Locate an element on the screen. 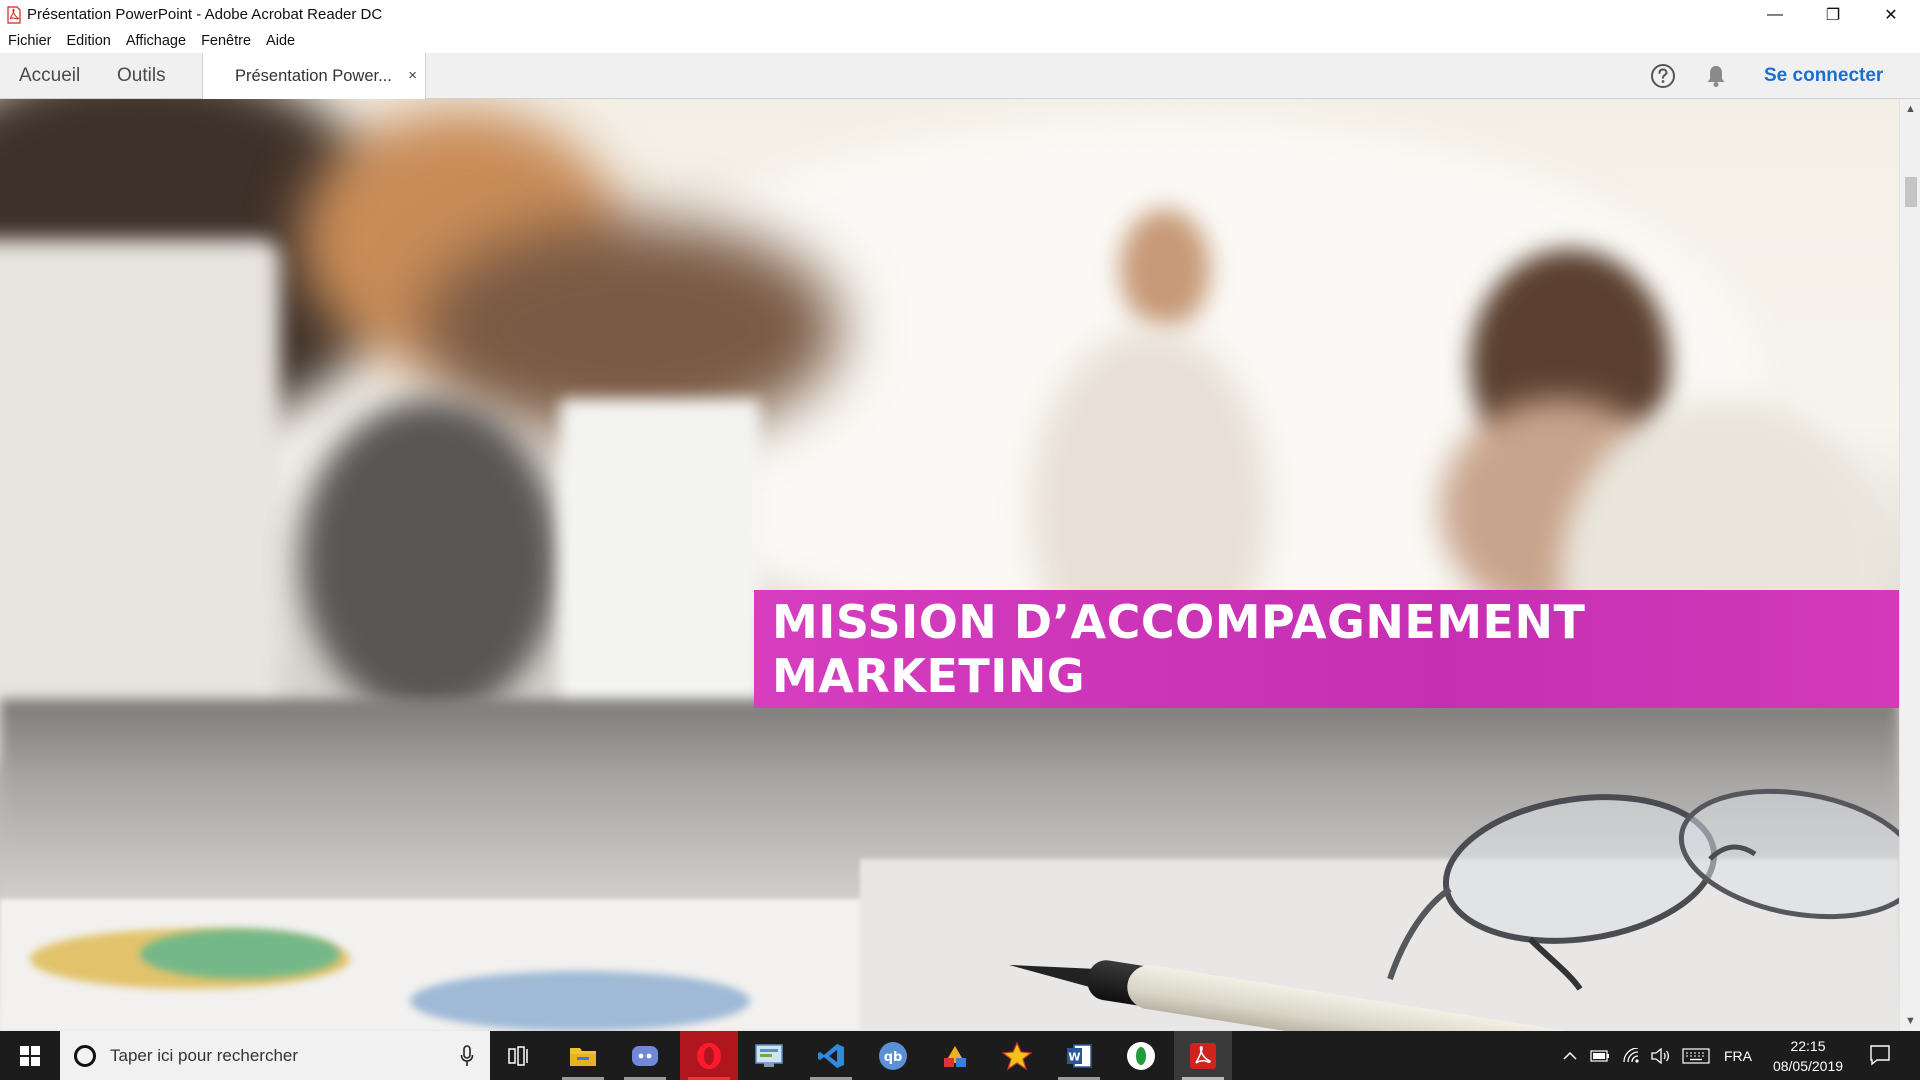 Image resolution: width=1920 pixels, height=1080 pixels. star-app-icon is located at coordinates (1017, 1055).